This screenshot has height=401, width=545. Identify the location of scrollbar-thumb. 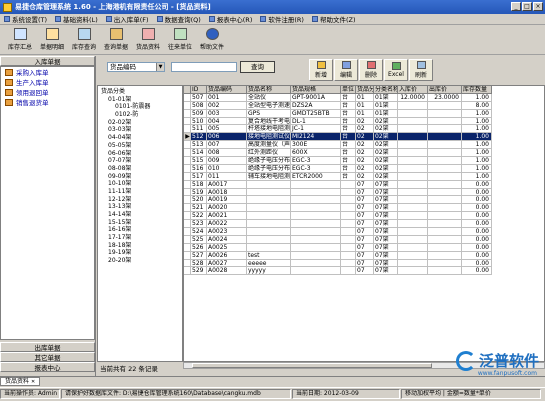
(312, 365).